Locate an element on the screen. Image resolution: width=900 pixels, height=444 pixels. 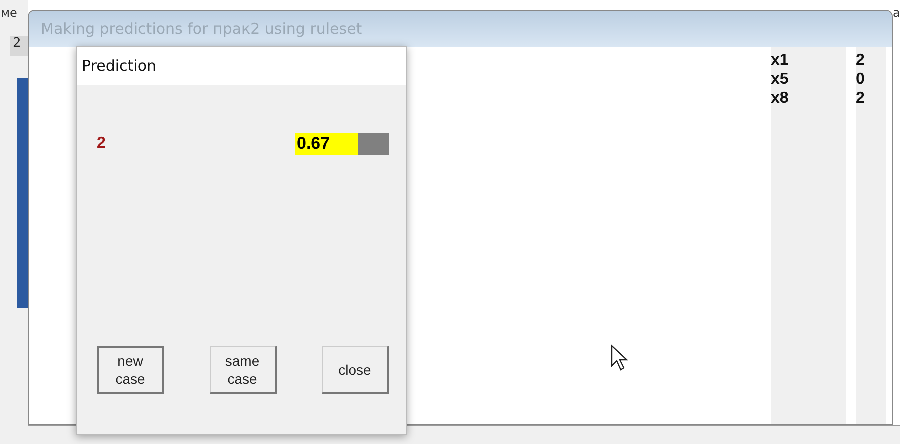
table-cell: 2 is located at coordinates (19, 46).